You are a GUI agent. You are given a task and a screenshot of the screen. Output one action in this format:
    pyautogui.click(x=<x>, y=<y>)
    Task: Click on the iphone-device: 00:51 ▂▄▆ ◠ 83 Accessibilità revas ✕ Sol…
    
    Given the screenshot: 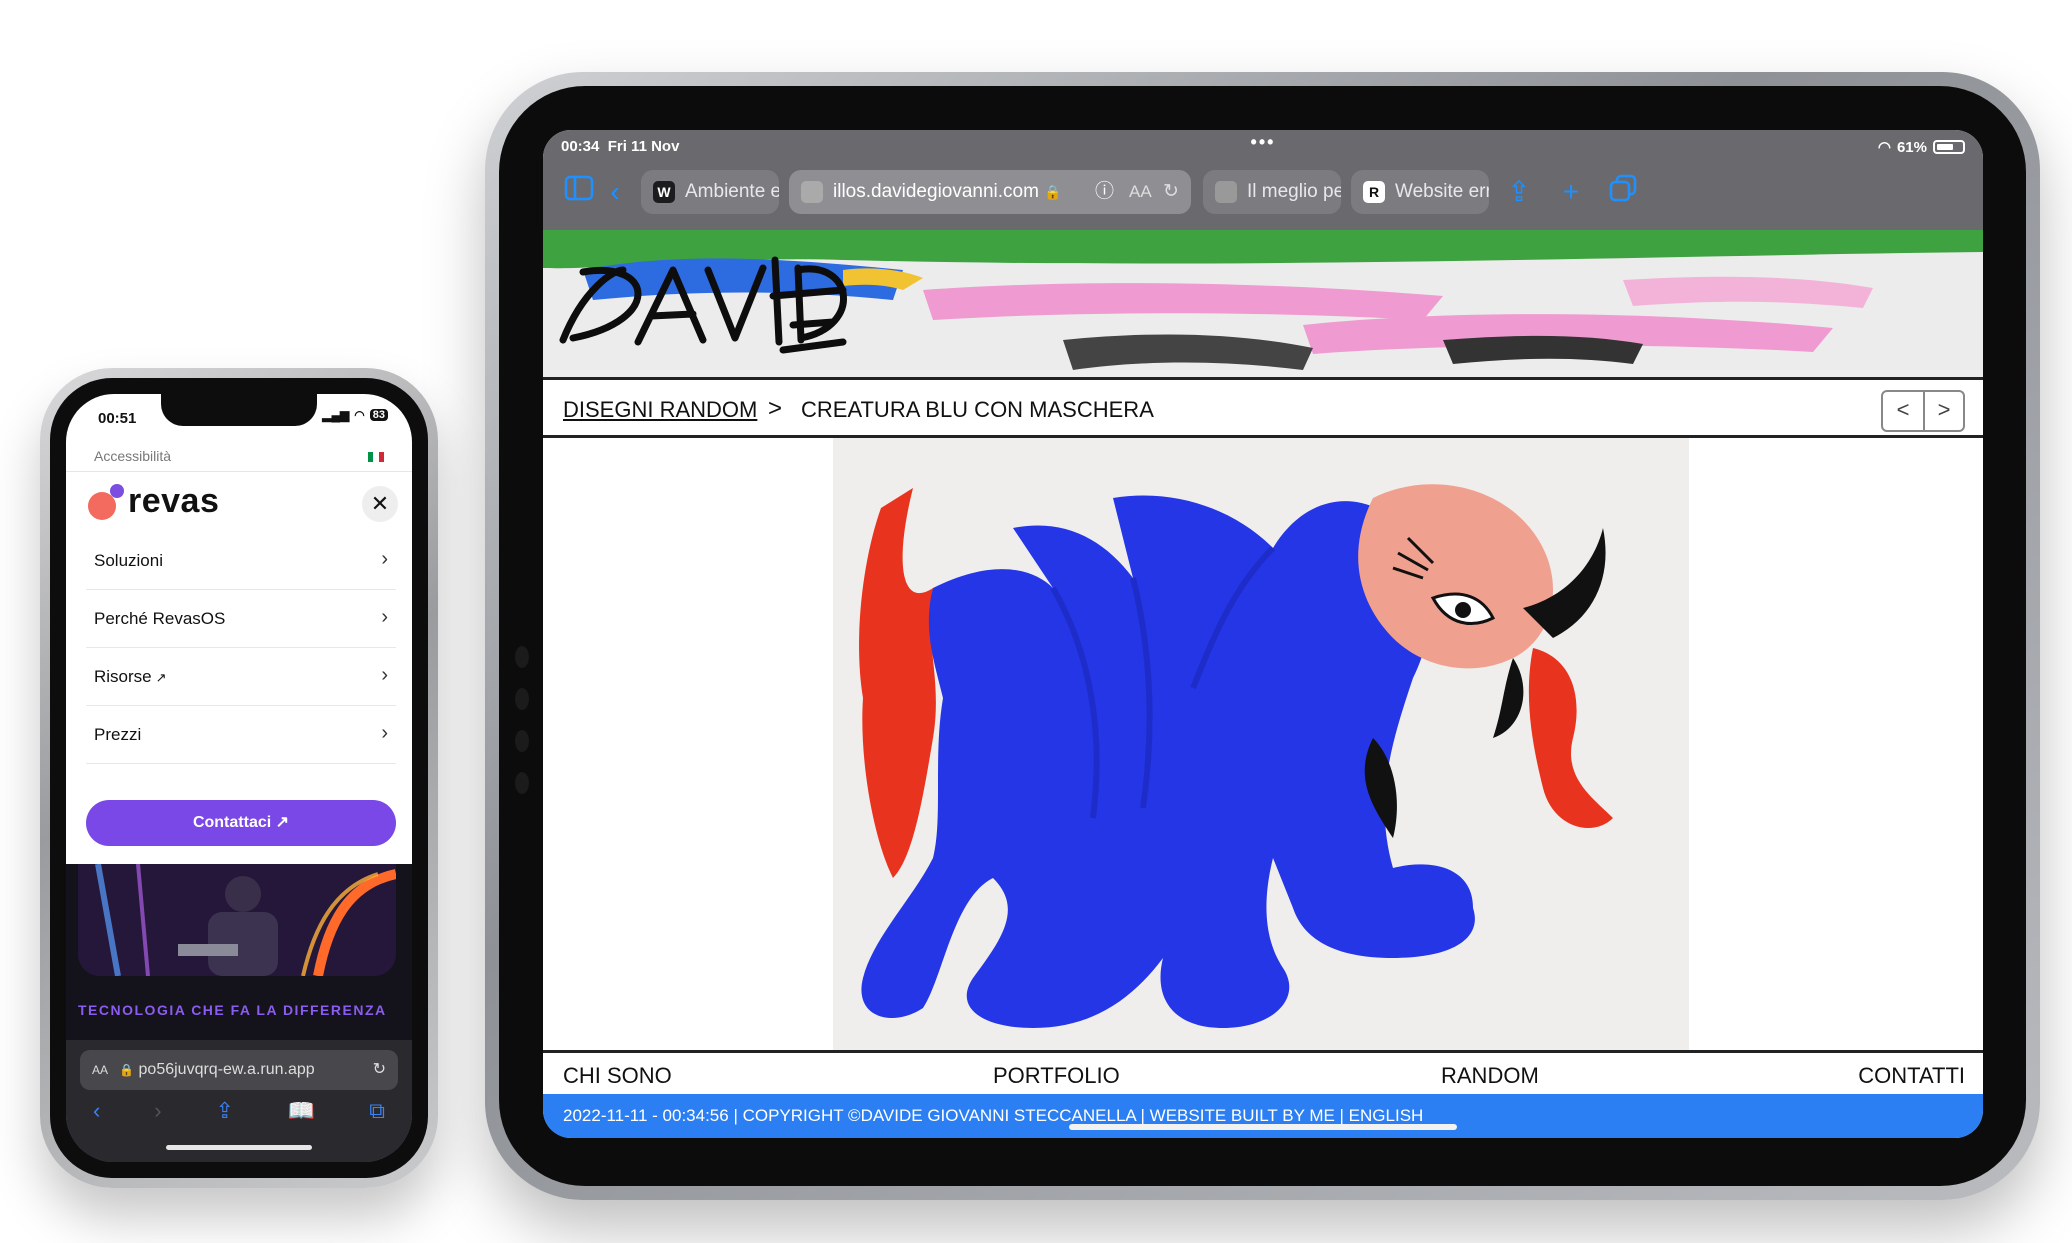 What is the action you would take?
    pyautogui.click(x=239, y=778)
    